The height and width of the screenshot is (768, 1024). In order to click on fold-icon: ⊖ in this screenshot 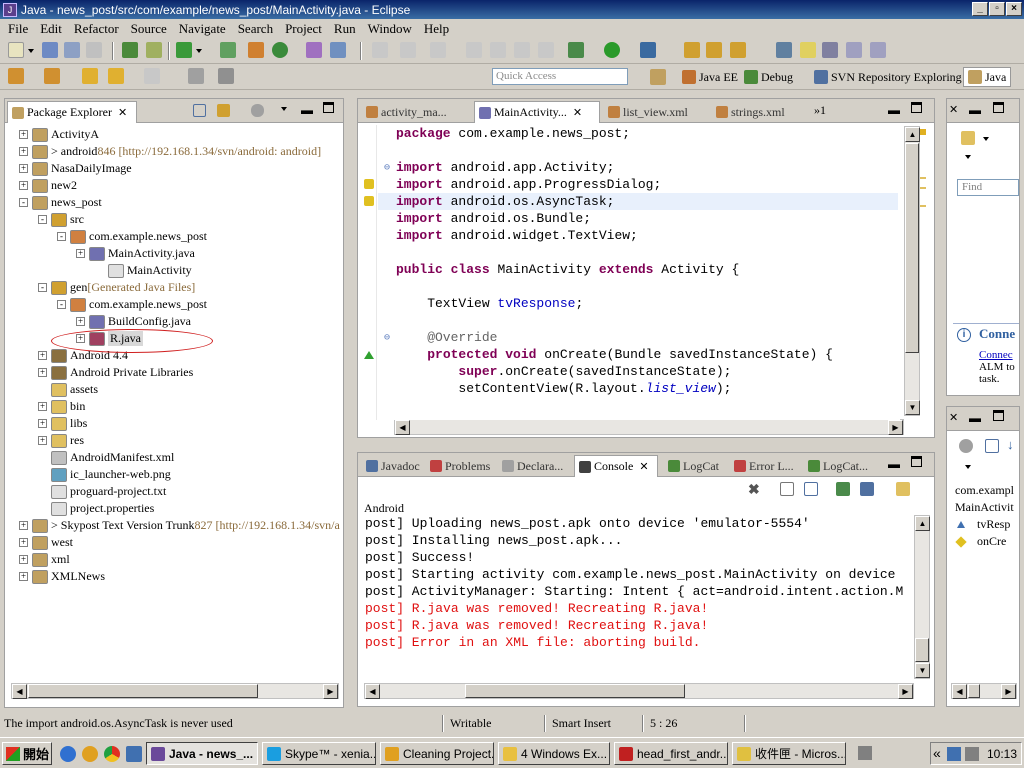, I will do `click(387, 338)`.